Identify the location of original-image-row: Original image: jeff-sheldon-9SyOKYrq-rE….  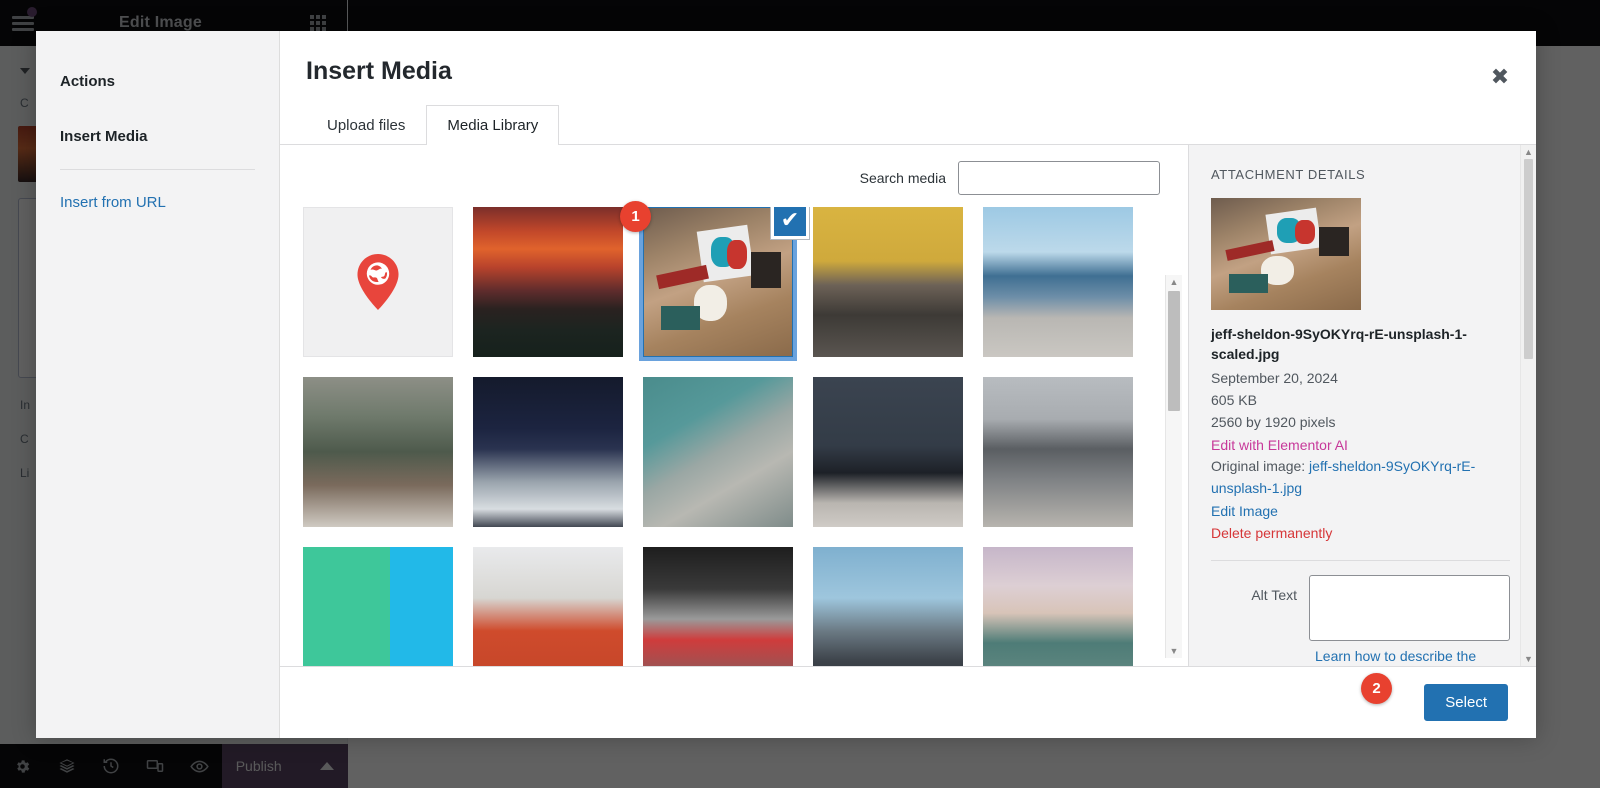
(1360, 477).